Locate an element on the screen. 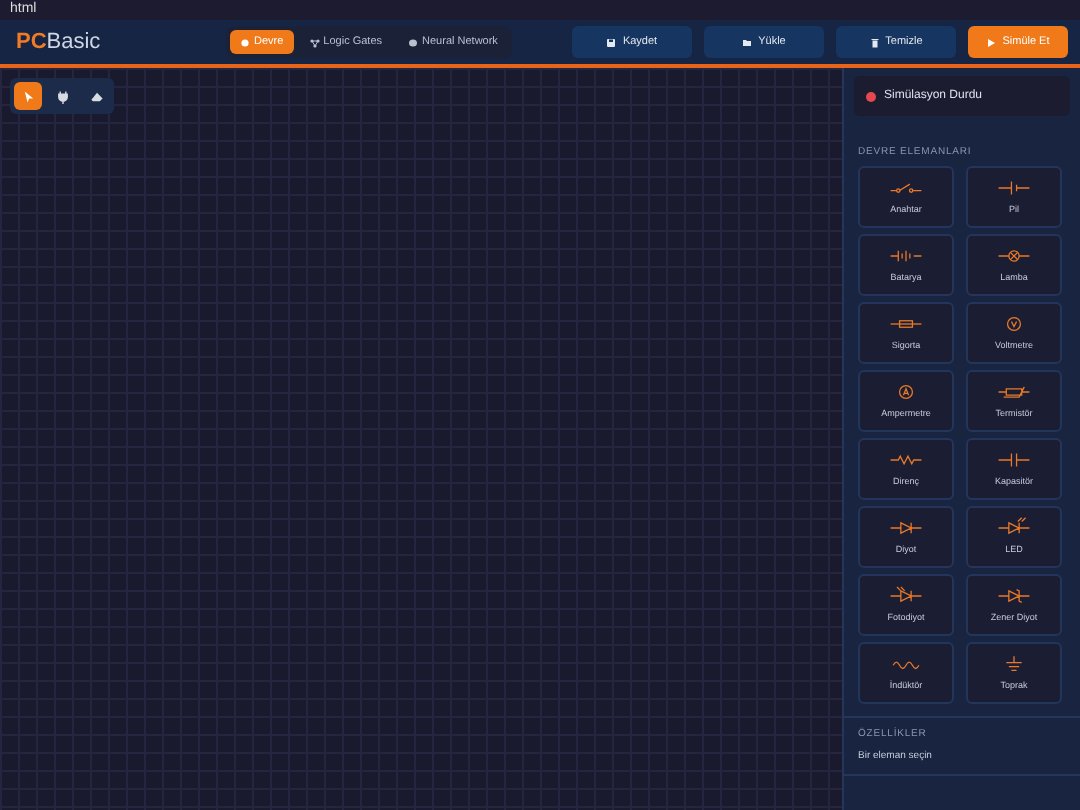 This screenshot has width=1080, height=810. inductor-symbol-icon is located at coordinates (906, 664).